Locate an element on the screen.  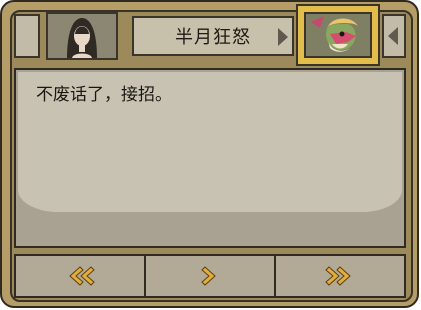
double-chevron-right-icon is located at coordinates (338, 276).